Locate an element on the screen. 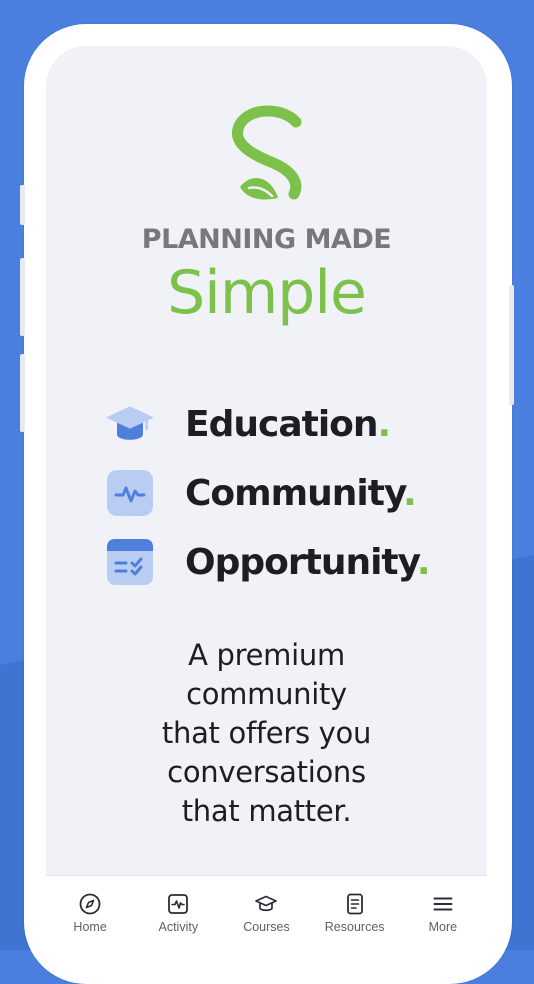 This screenshot has width=534, height=984. tab-label: Courses is located at coordinates (266, 927).